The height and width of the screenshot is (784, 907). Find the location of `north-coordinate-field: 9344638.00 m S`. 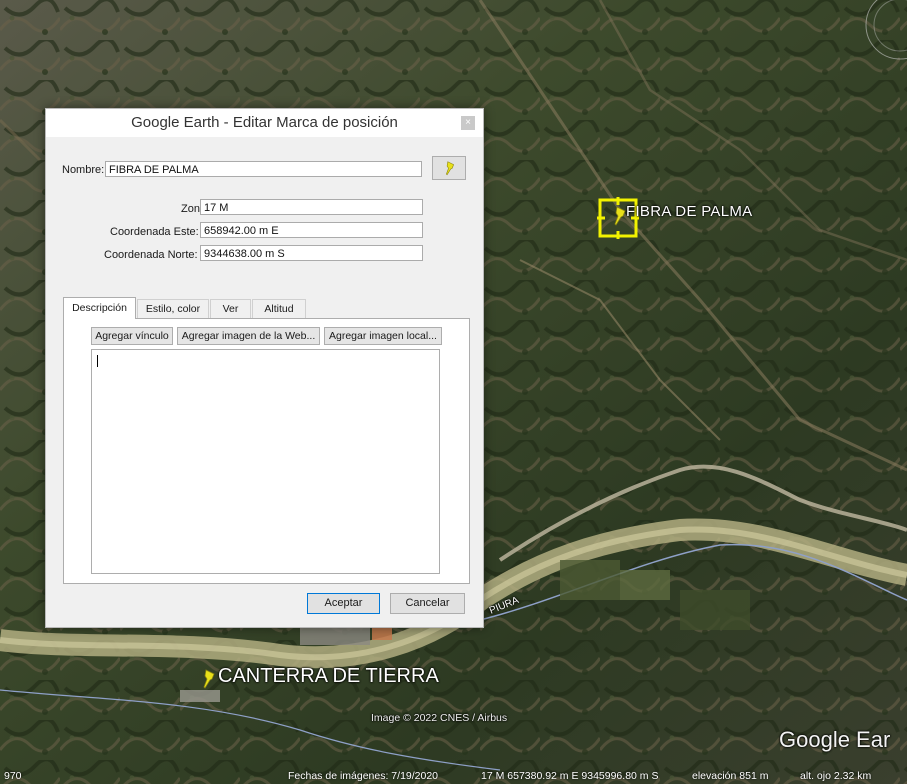

north-coordinate-field: 9344638.00 m S is located at coordinates (311, 253).